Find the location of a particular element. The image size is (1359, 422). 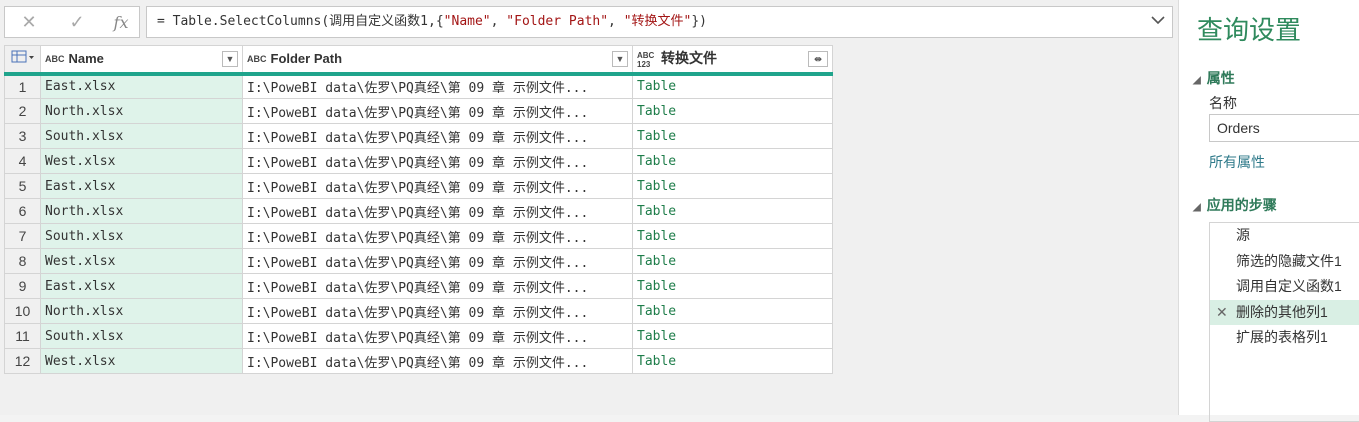

row-number: 11 is located at coordinates (22, 336).